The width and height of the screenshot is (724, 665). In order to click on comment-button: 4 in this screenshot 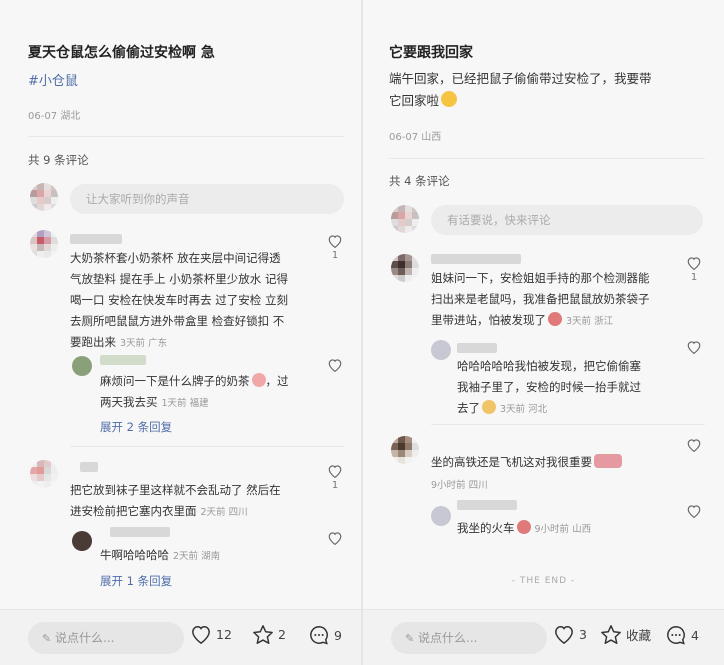, I will do `click(682, 635)`.